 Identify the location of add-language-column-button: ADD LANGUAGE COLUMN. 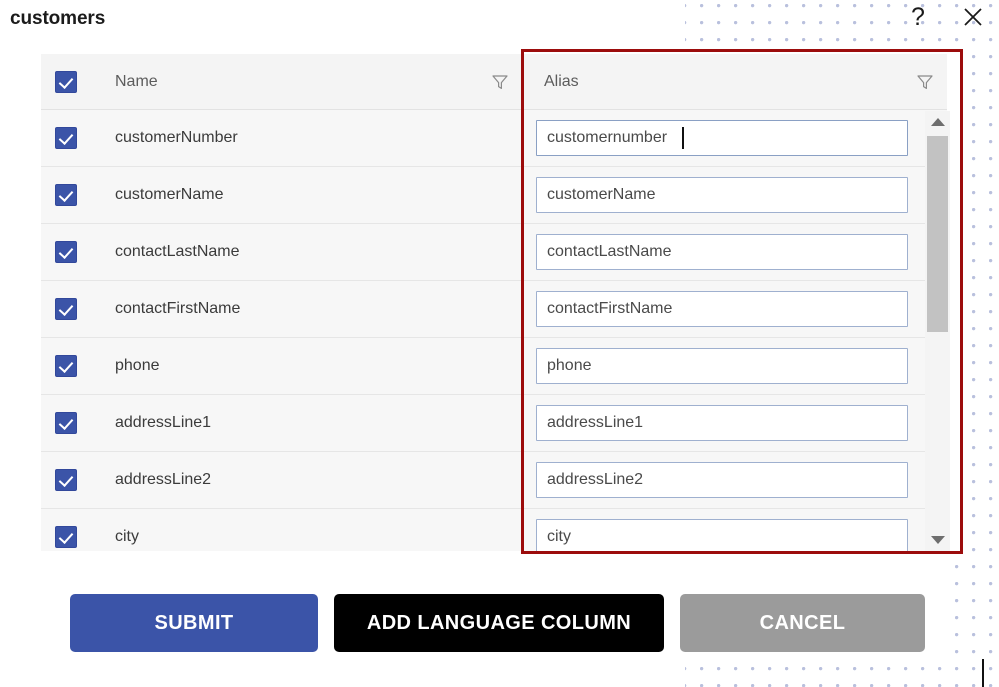
(499, 623).